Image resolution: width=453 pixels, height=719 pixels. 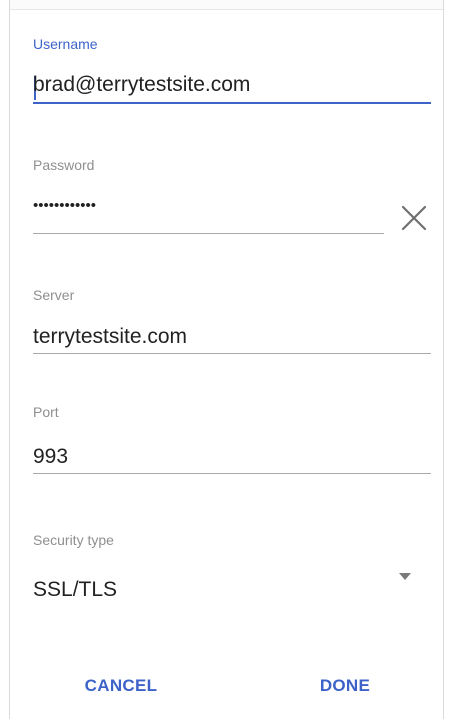 What do you see at coordinates (345, 686) in the screenshot?
I see `done-button: DONE` at bounding box center [345, 686].